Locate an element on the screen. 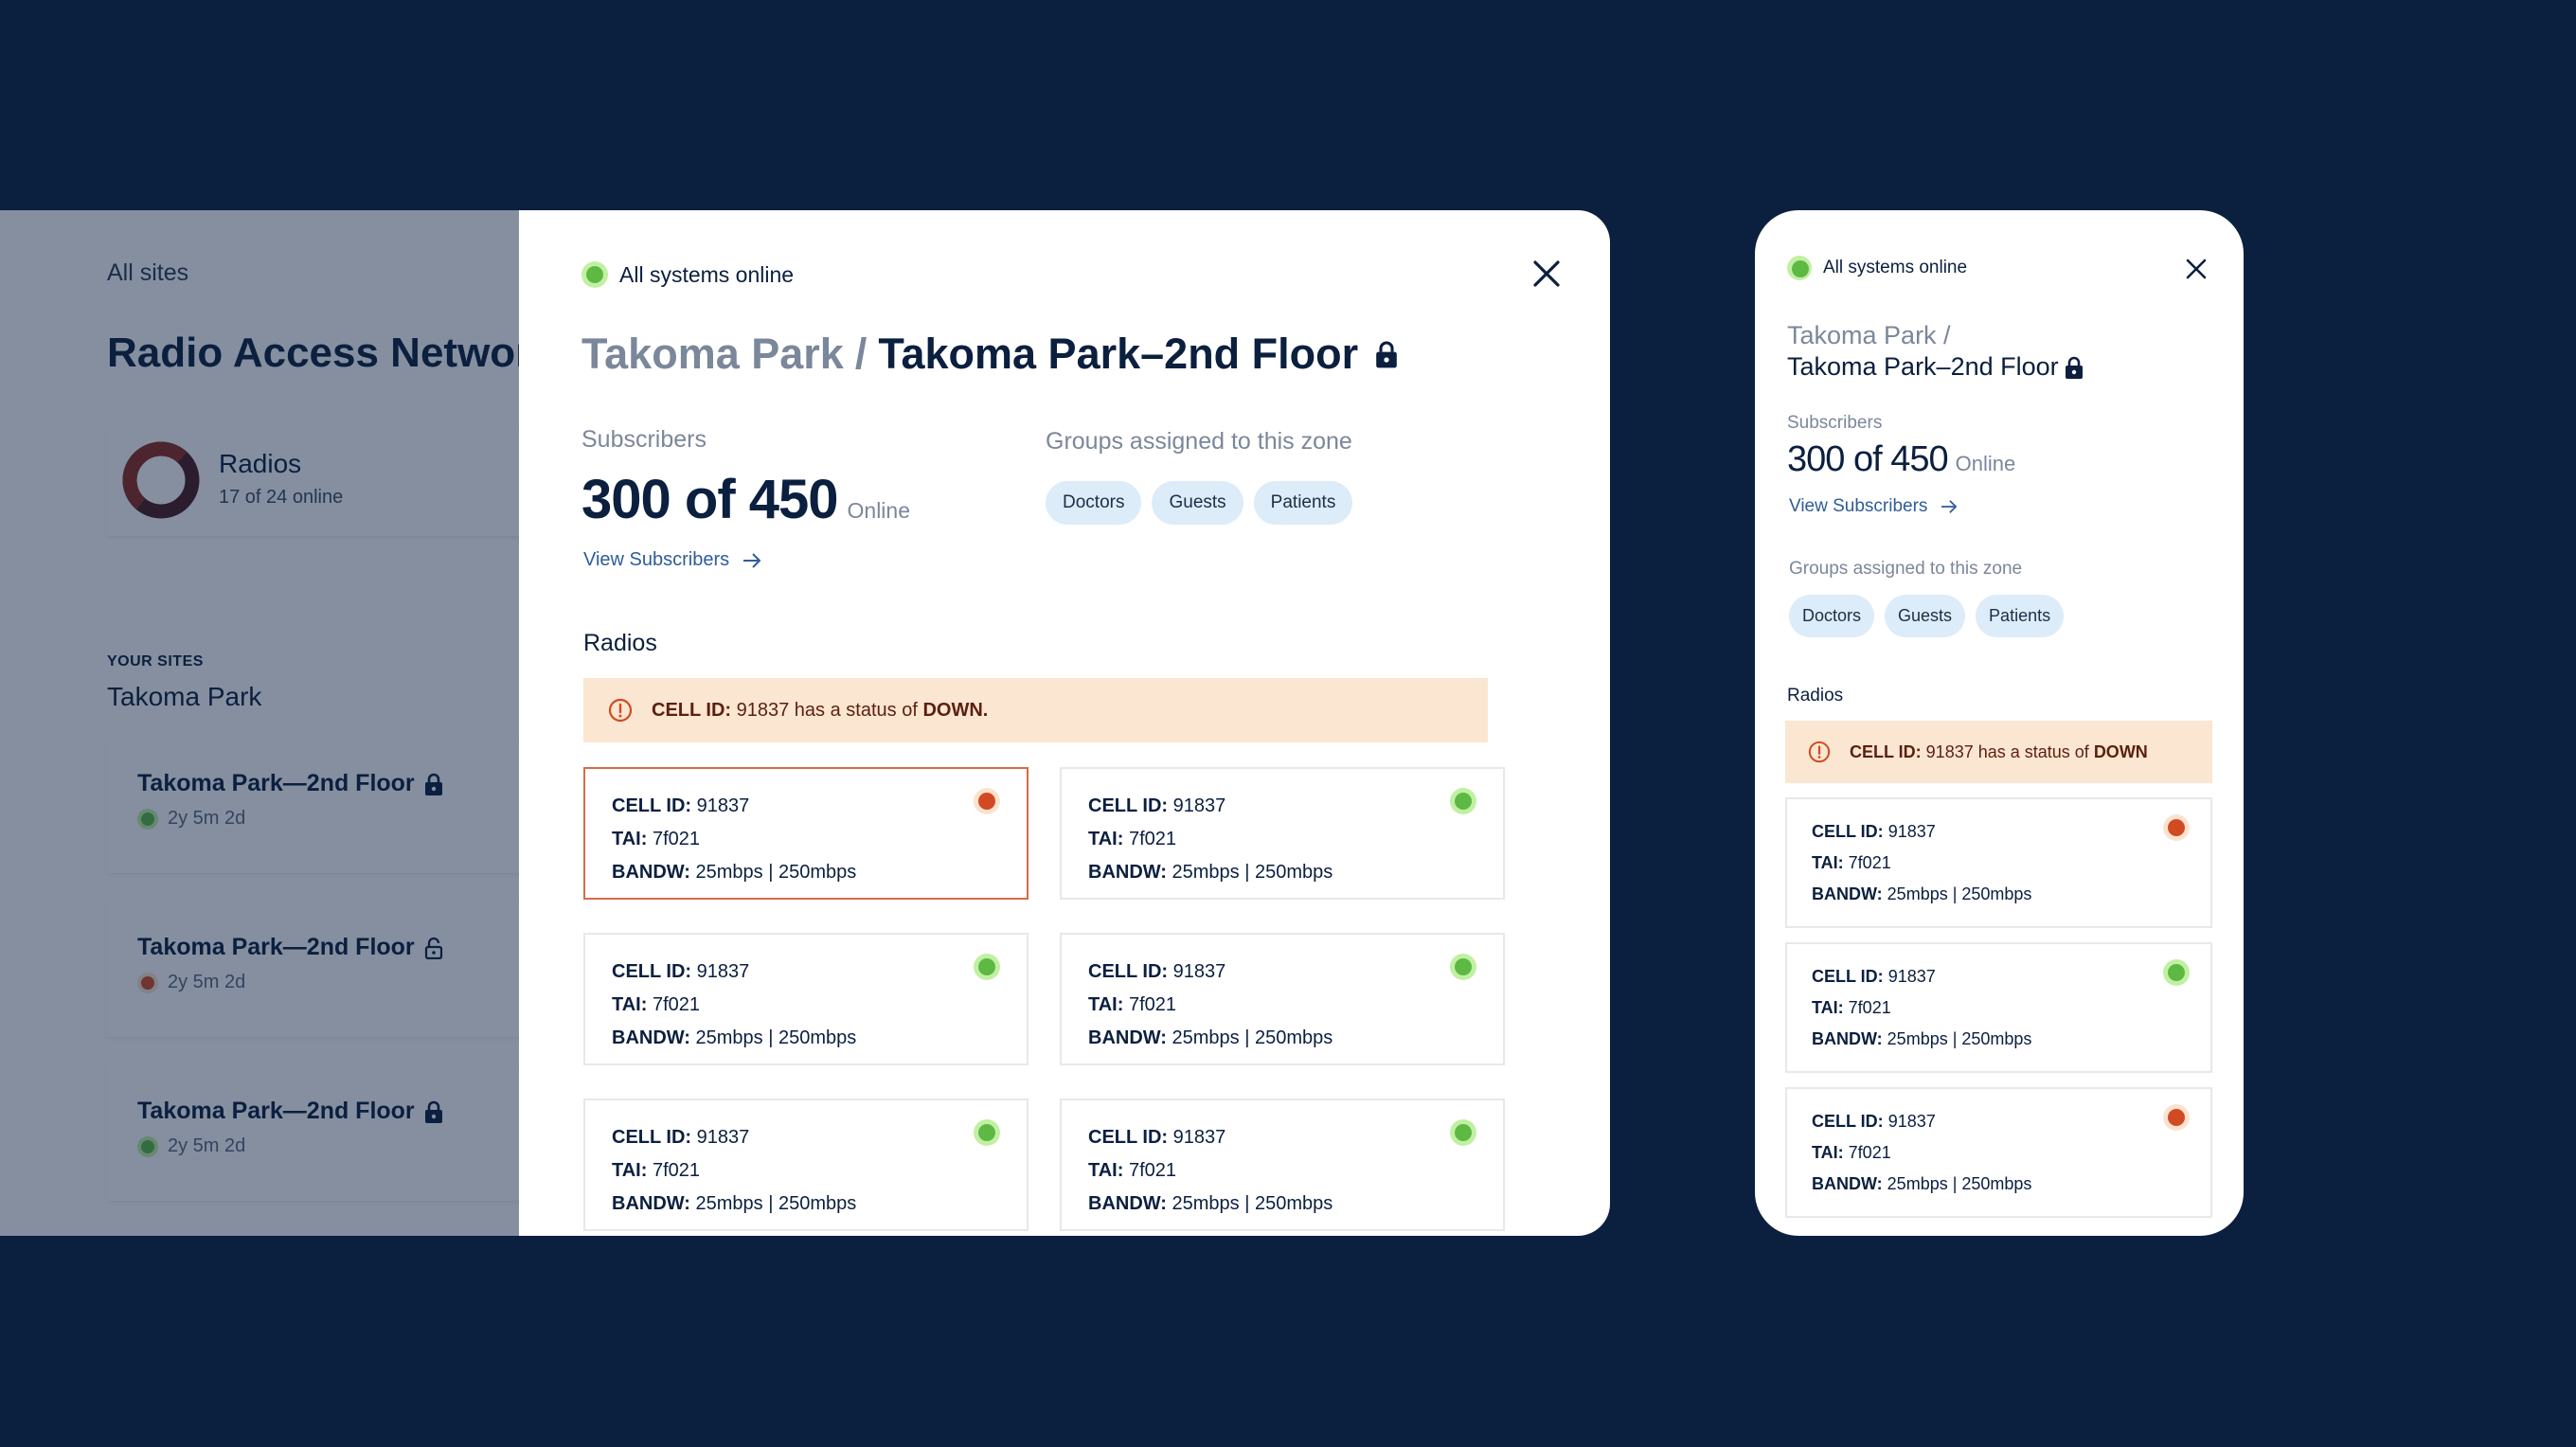  system-status-text: All systems online is located at coordinates (1895, 267).